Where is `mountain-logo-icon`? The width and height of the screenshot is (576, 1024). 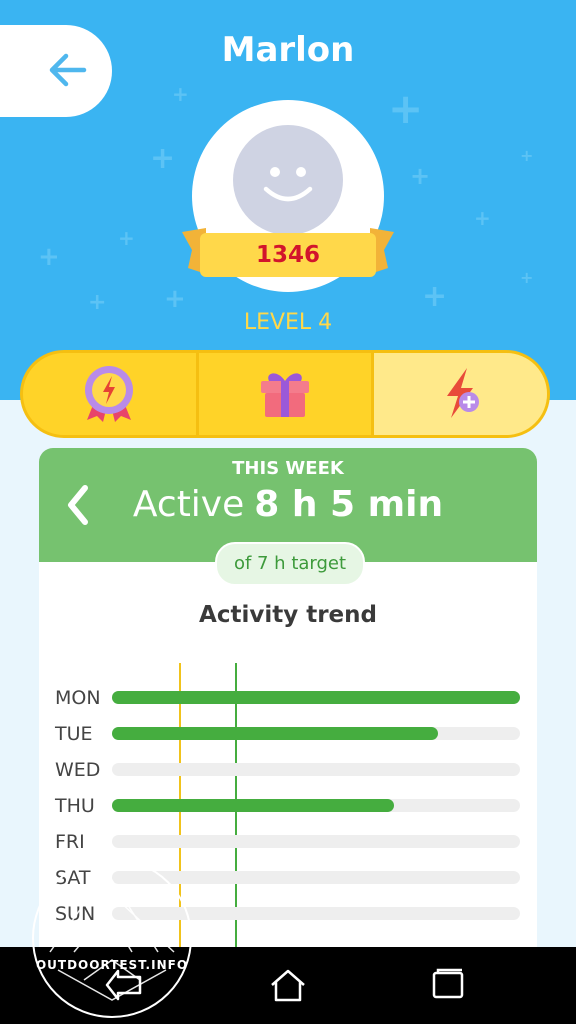
mountain-logo-icon is located at coordinates (112, 936).